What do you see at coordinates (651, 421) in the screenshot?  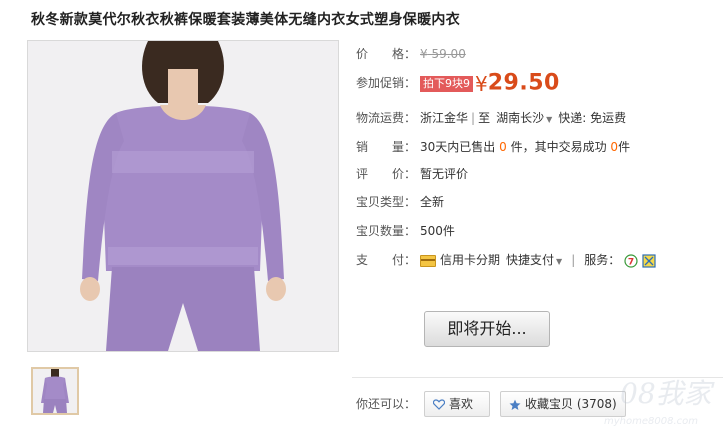 I see `watermark-url: myhome8008.com` at bounding box center [651, 421].